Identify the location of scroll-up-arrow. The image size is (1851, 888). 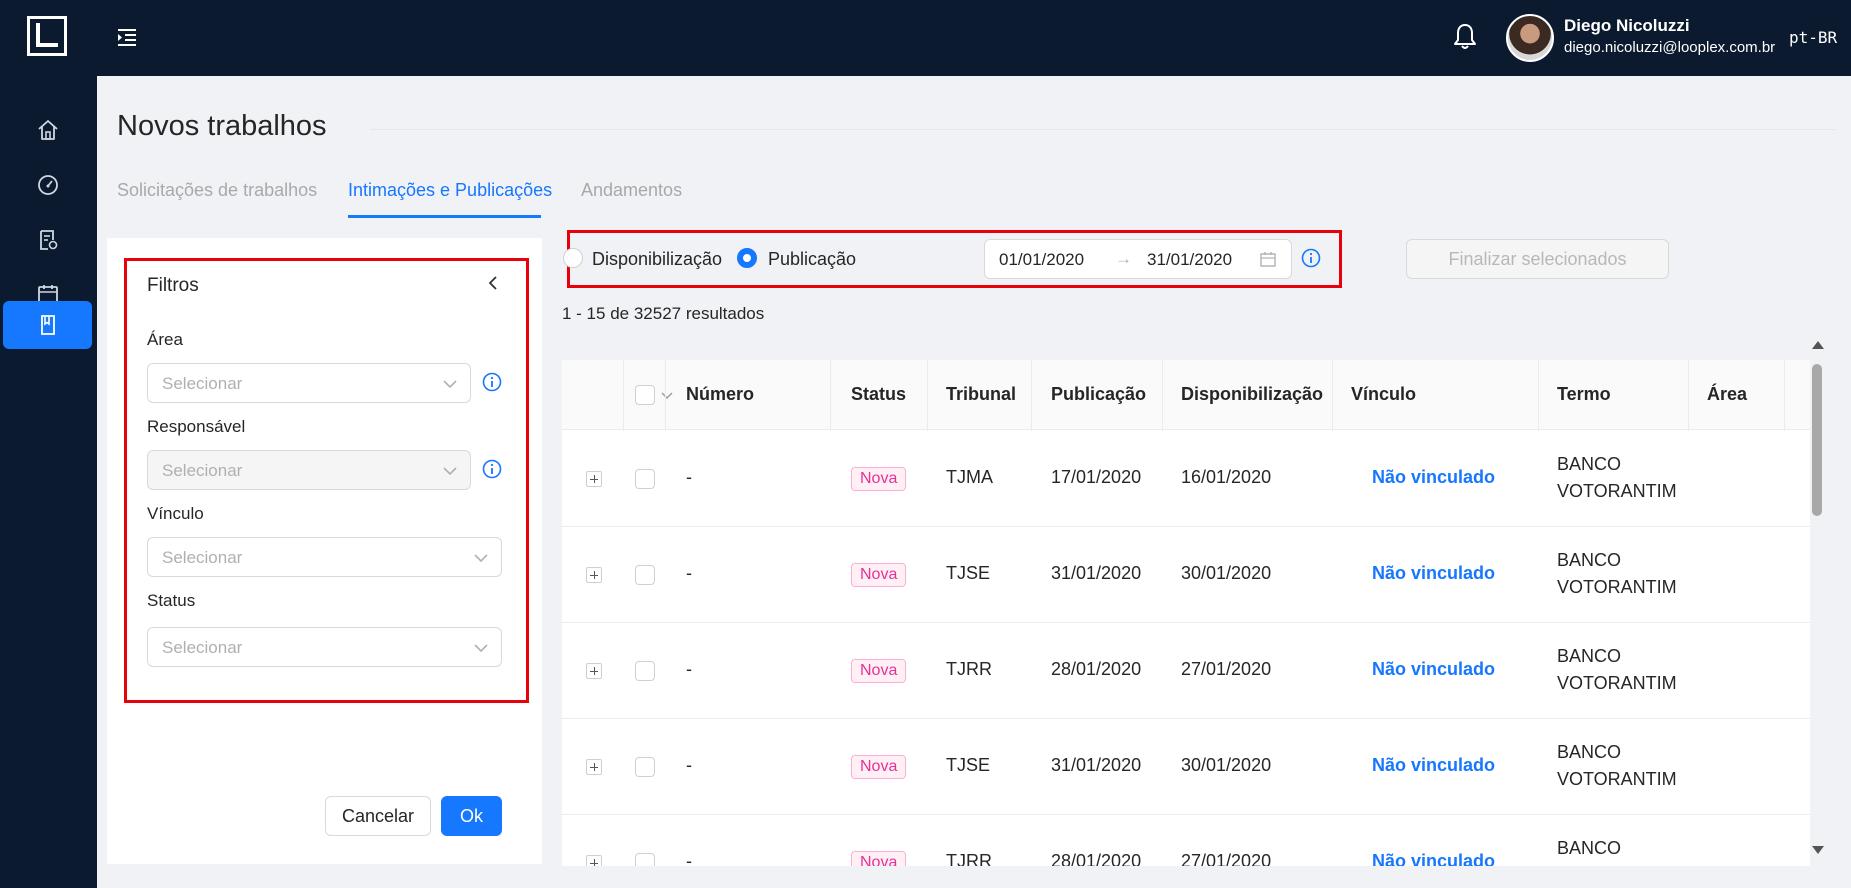
(1818, 345).